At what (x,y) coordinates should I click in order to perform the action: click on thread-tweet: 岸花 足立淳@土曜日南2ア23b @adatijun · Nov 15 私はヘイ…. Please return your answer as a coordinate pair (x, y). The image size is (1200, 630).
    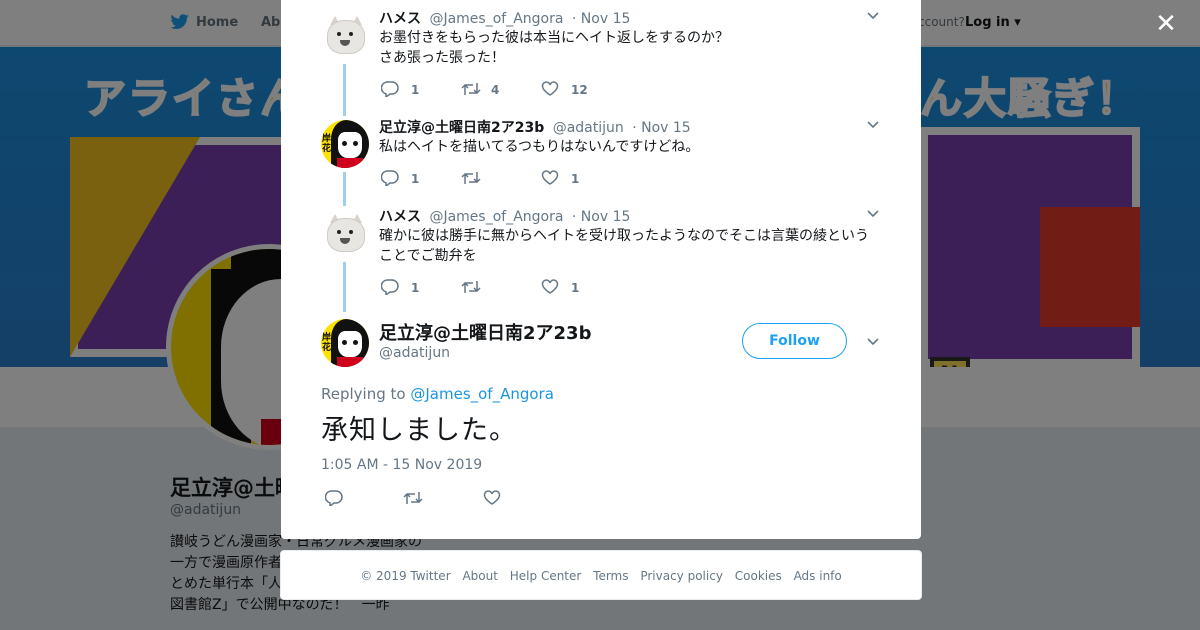
    Looking at the image, I should click on (601, 162).